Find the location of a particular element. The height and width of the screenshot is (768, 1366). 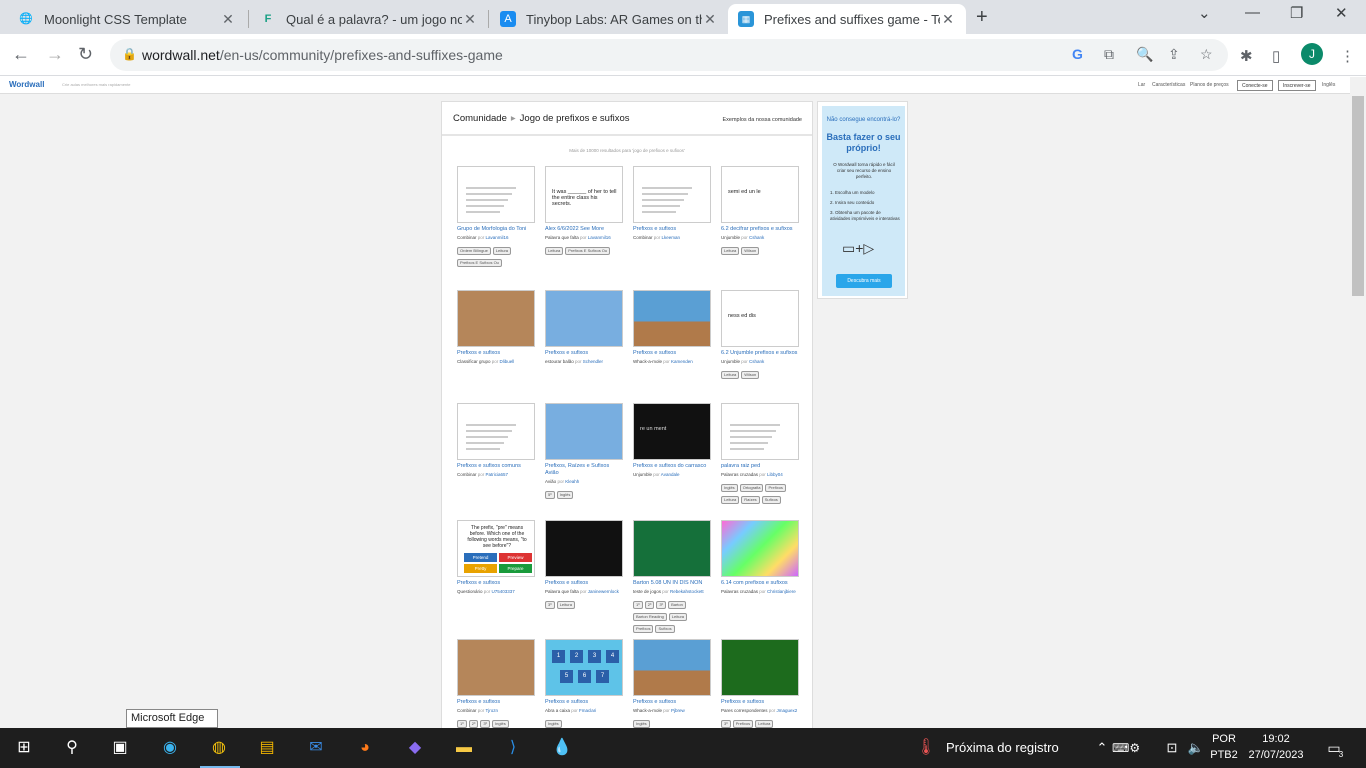

activity-author: Avandale is located at coordinates (670, 474).